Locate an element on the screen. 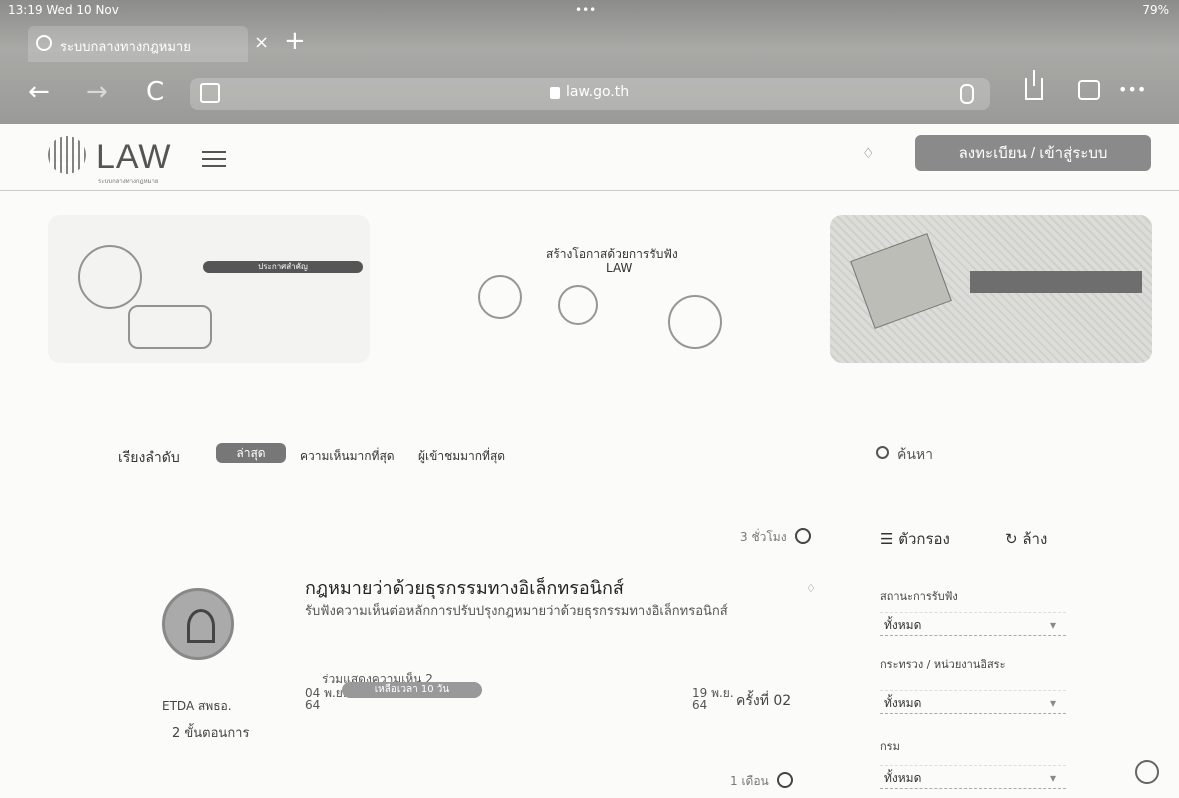  item-end-year: 64 is located at coordinates (700, 705).